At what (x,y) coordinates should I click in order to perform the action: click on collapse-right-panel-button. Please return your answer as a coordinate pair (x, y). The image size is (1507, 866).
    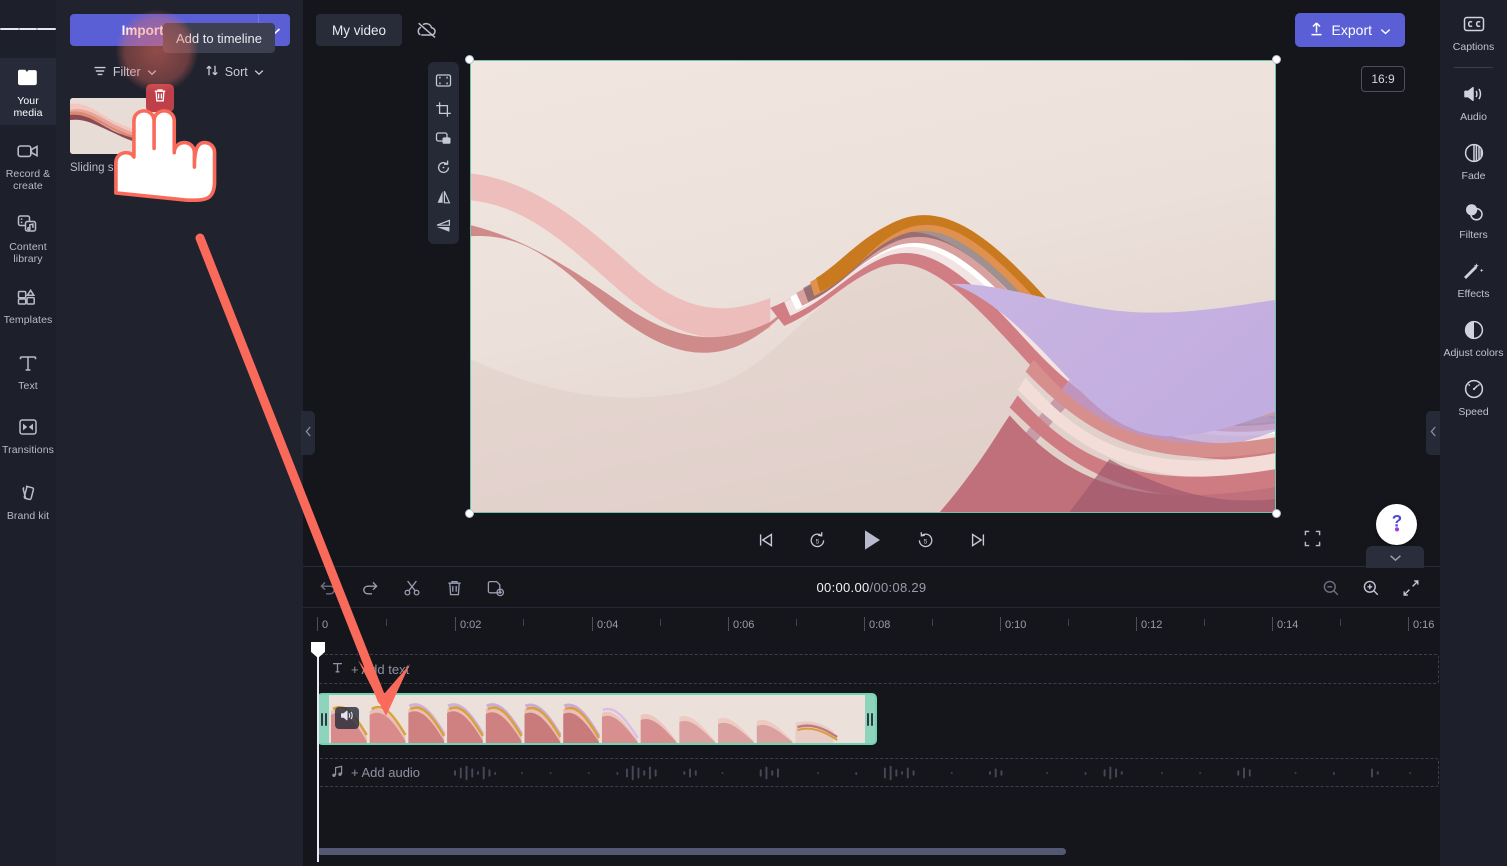
    Looking at the image, I should click on (1433, 433).